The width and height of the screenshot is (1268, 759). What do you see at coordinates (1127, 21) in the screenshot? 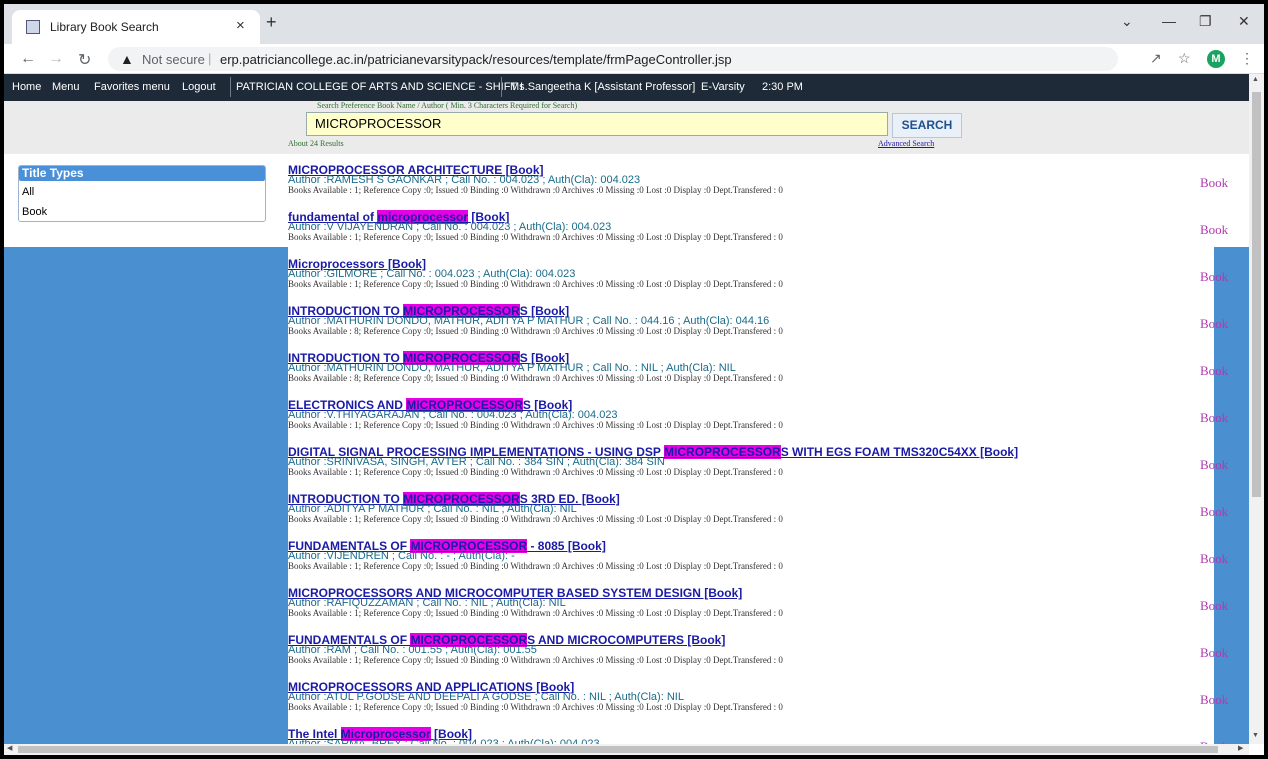
I see `tab-search-chevron-icon: ⌄` at bounding box center [1127, 21].